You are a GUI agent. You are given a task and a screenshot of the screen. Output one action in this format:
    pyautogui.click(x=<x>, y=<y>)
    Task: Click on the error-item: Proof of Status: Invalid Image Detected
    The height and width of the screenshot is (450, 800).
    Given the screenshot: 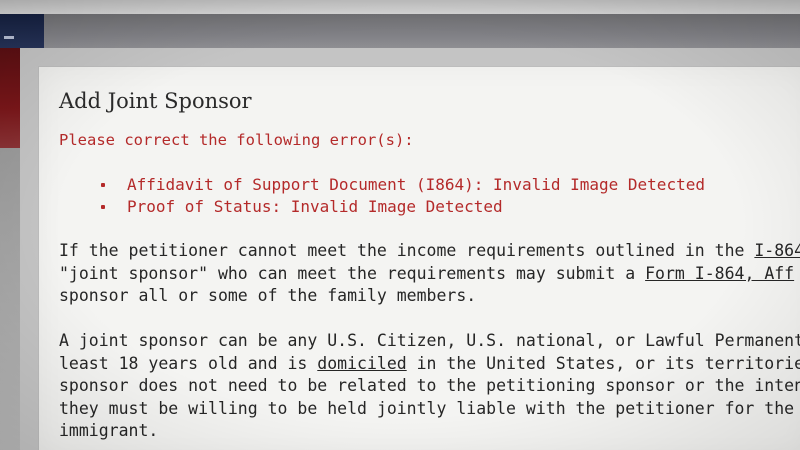 What is the action you would take?
    pyautogui.click(x=403, y=207)
    